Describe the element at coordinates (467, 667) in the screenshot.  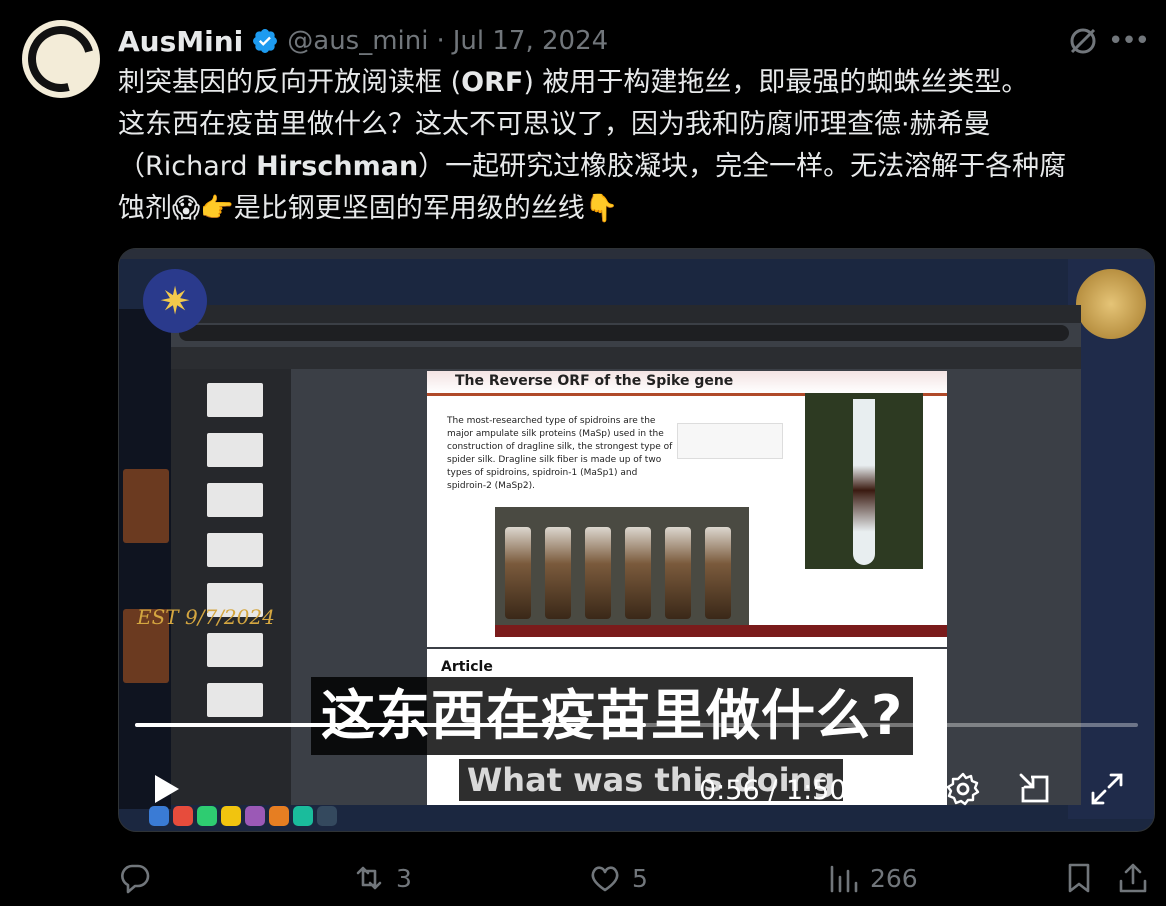
I see `pdf-page2-heading: Article` at that location.